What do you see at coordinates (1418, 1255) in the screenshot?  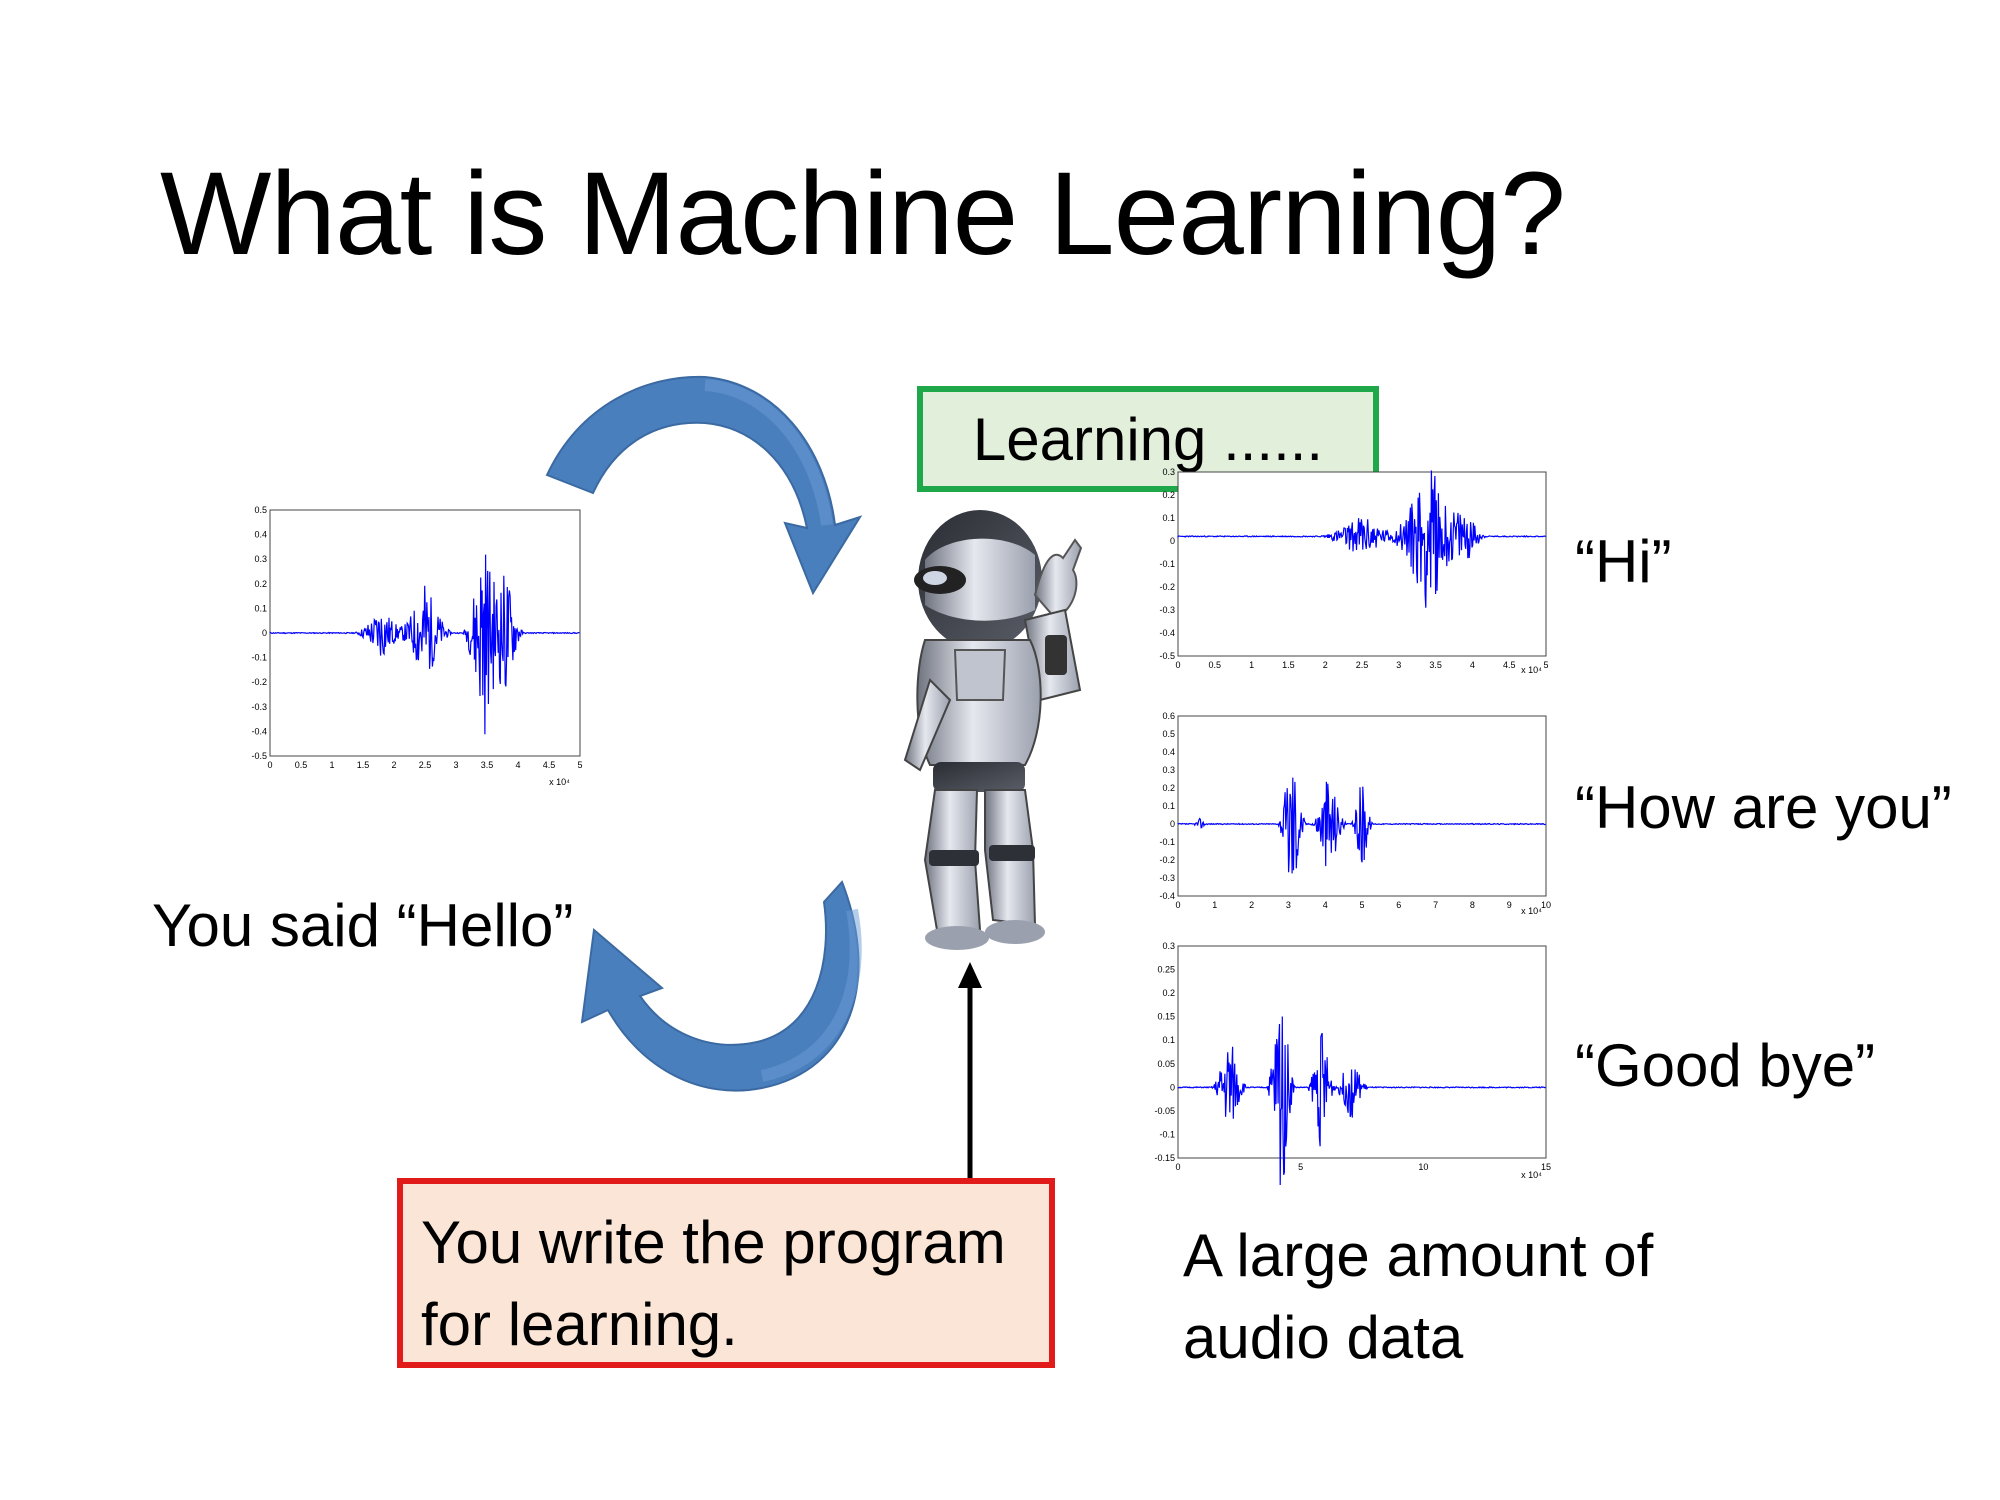 I see `audio-data-note-line-1: A large amount of` at bounding box center [1418, 1255].